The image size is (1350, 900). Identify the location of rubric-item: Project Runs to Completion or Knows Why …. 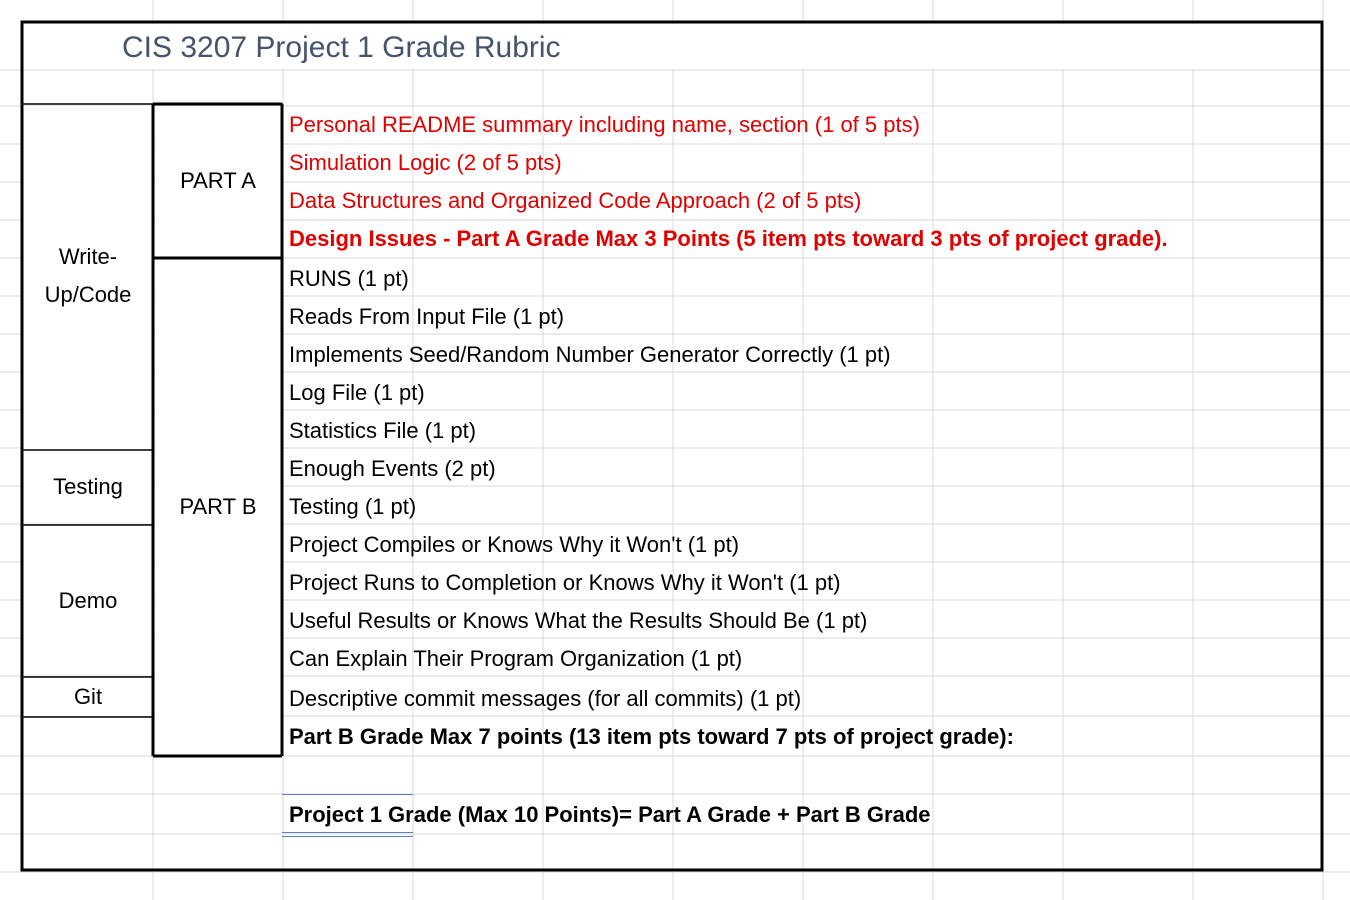
(565, 582).